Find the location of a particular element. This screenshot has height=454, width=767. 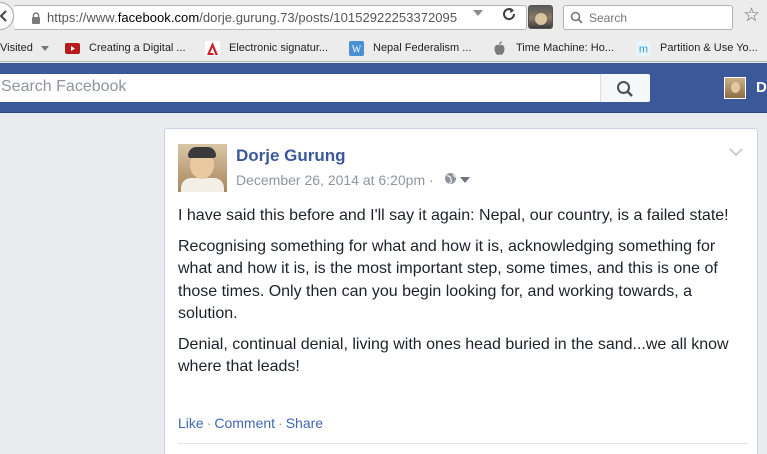

facebook-header: Search Facebook D is located at coordinates (383, 88).